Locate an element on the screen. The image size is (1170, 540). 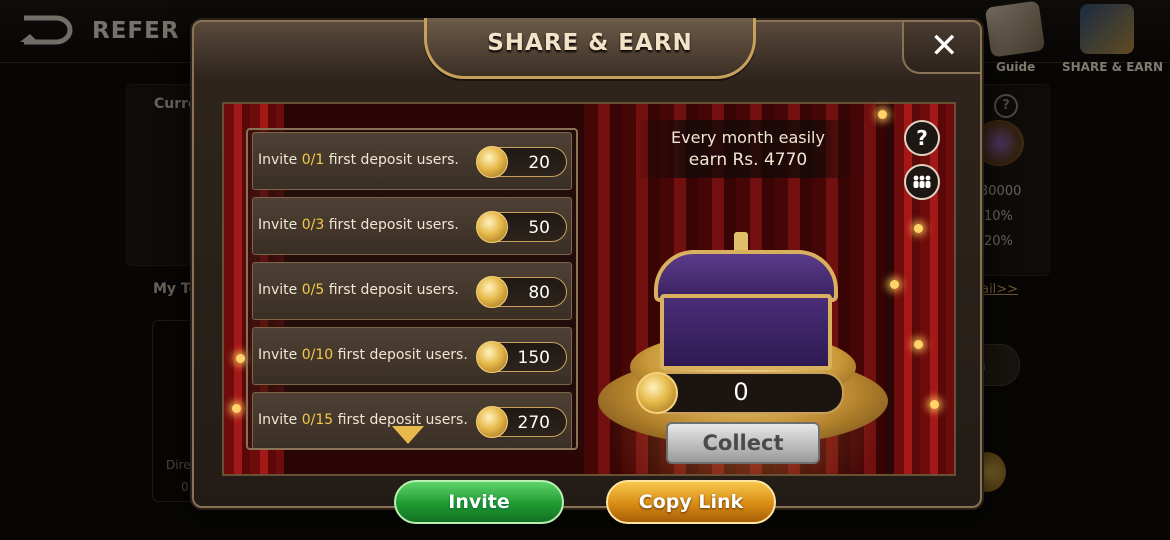
team-icon is located at coordinates (922, 181).